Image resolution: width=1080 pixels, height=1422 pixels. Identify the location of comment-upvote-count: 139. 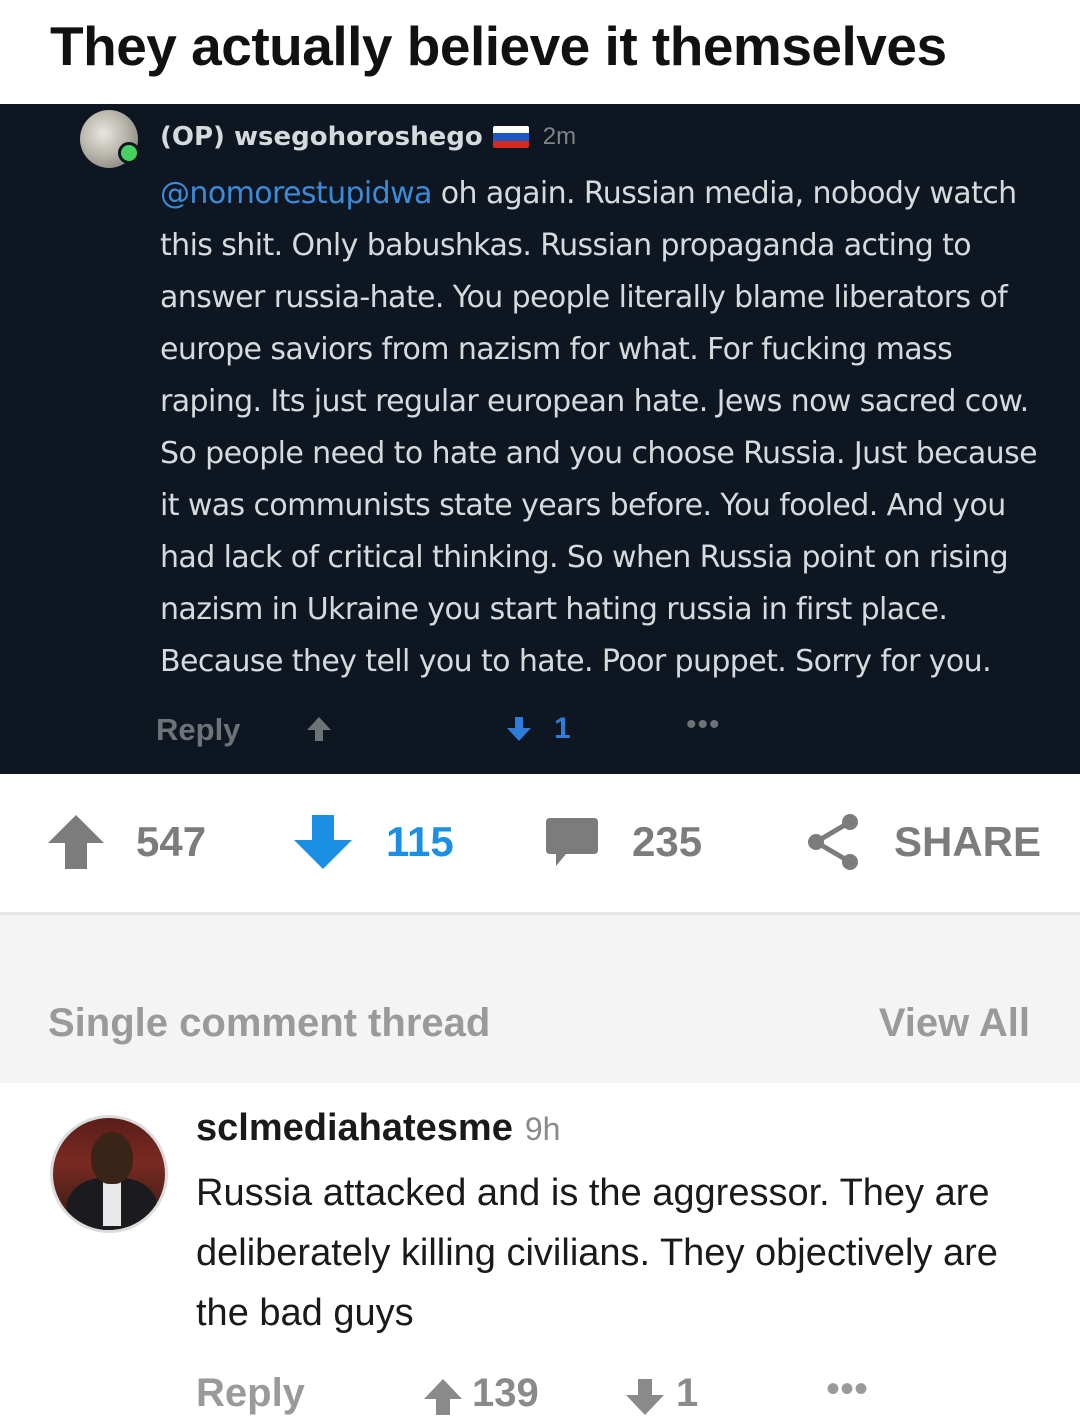
(505, 1393).